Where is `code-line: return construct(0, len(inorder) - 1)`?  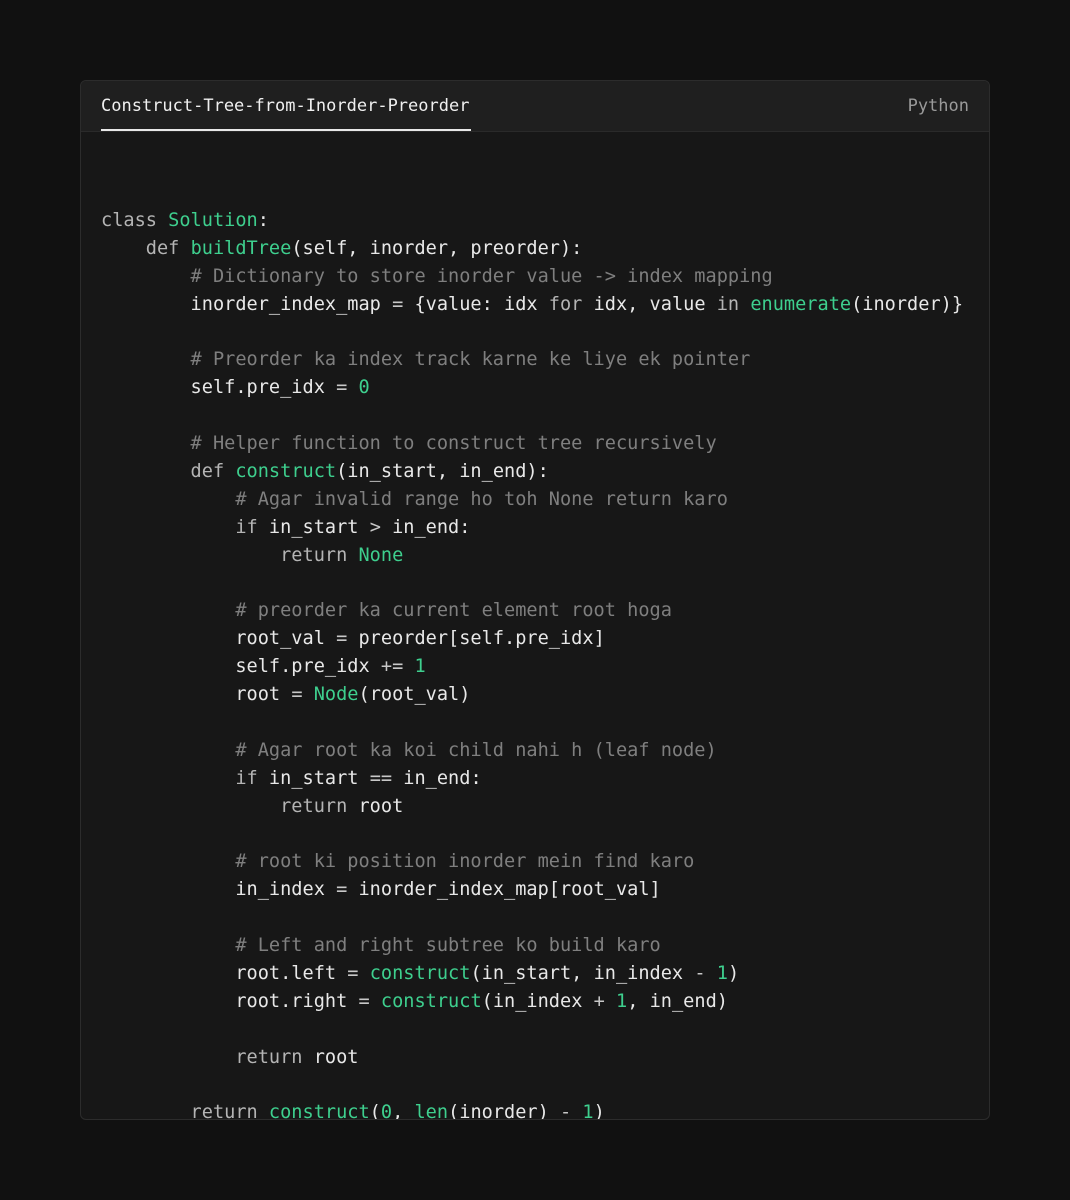
code-line: return construct(0, len(inorder) - 1) is located at coordinates (532, 1109).